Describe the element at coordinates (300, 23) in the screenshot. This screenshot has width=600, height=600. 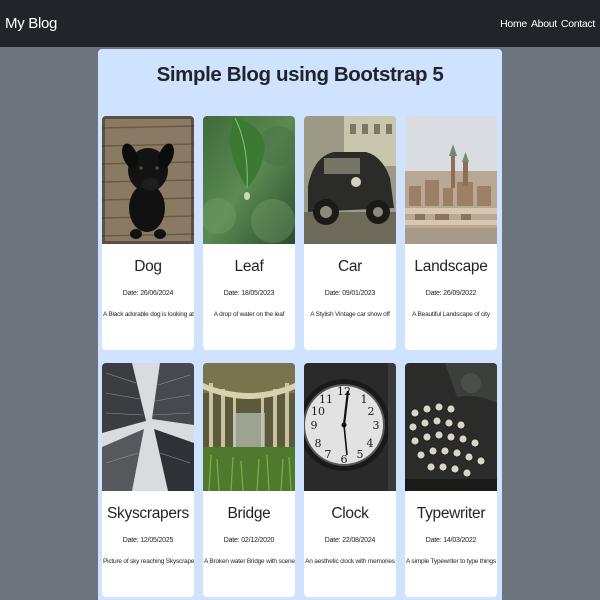
I see `navbar: My Blog Home About Contact` at that location.